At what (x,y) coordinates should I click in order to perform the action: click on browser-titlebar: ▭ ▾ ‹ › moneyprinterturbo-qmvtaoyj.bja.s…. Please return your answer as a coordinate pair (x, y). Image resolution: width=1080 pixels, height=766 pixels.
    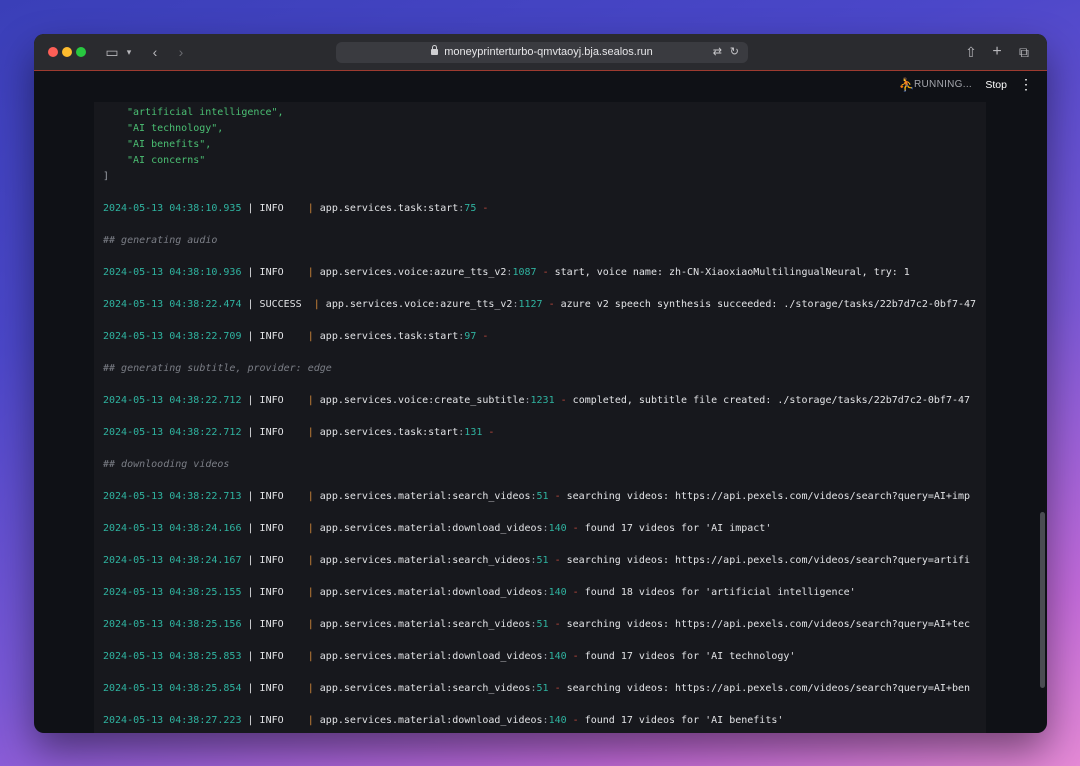
    Looking at the image, I should click on (540, 52).